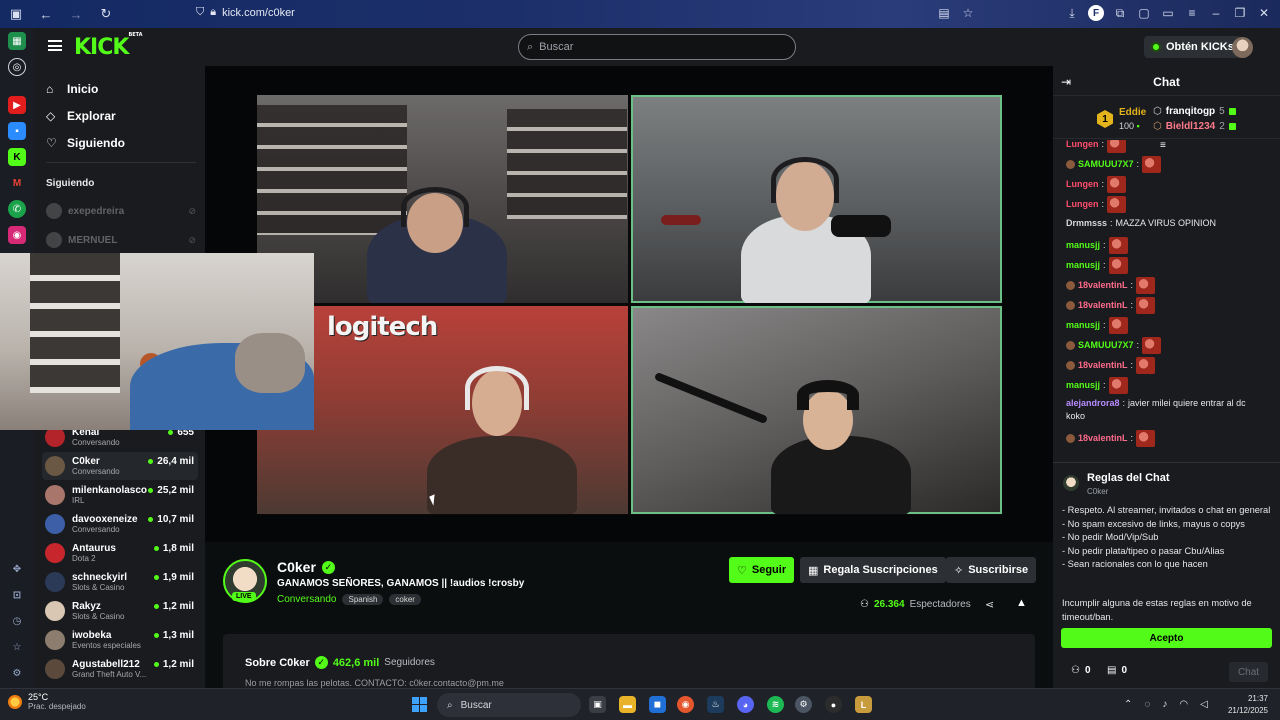 The height and width of the screenshot is (720, 1280). Describe the element at coordinates (47, 701) in the screenshot. I see `weather-widget: 25°C Prac. despejado` at that location.